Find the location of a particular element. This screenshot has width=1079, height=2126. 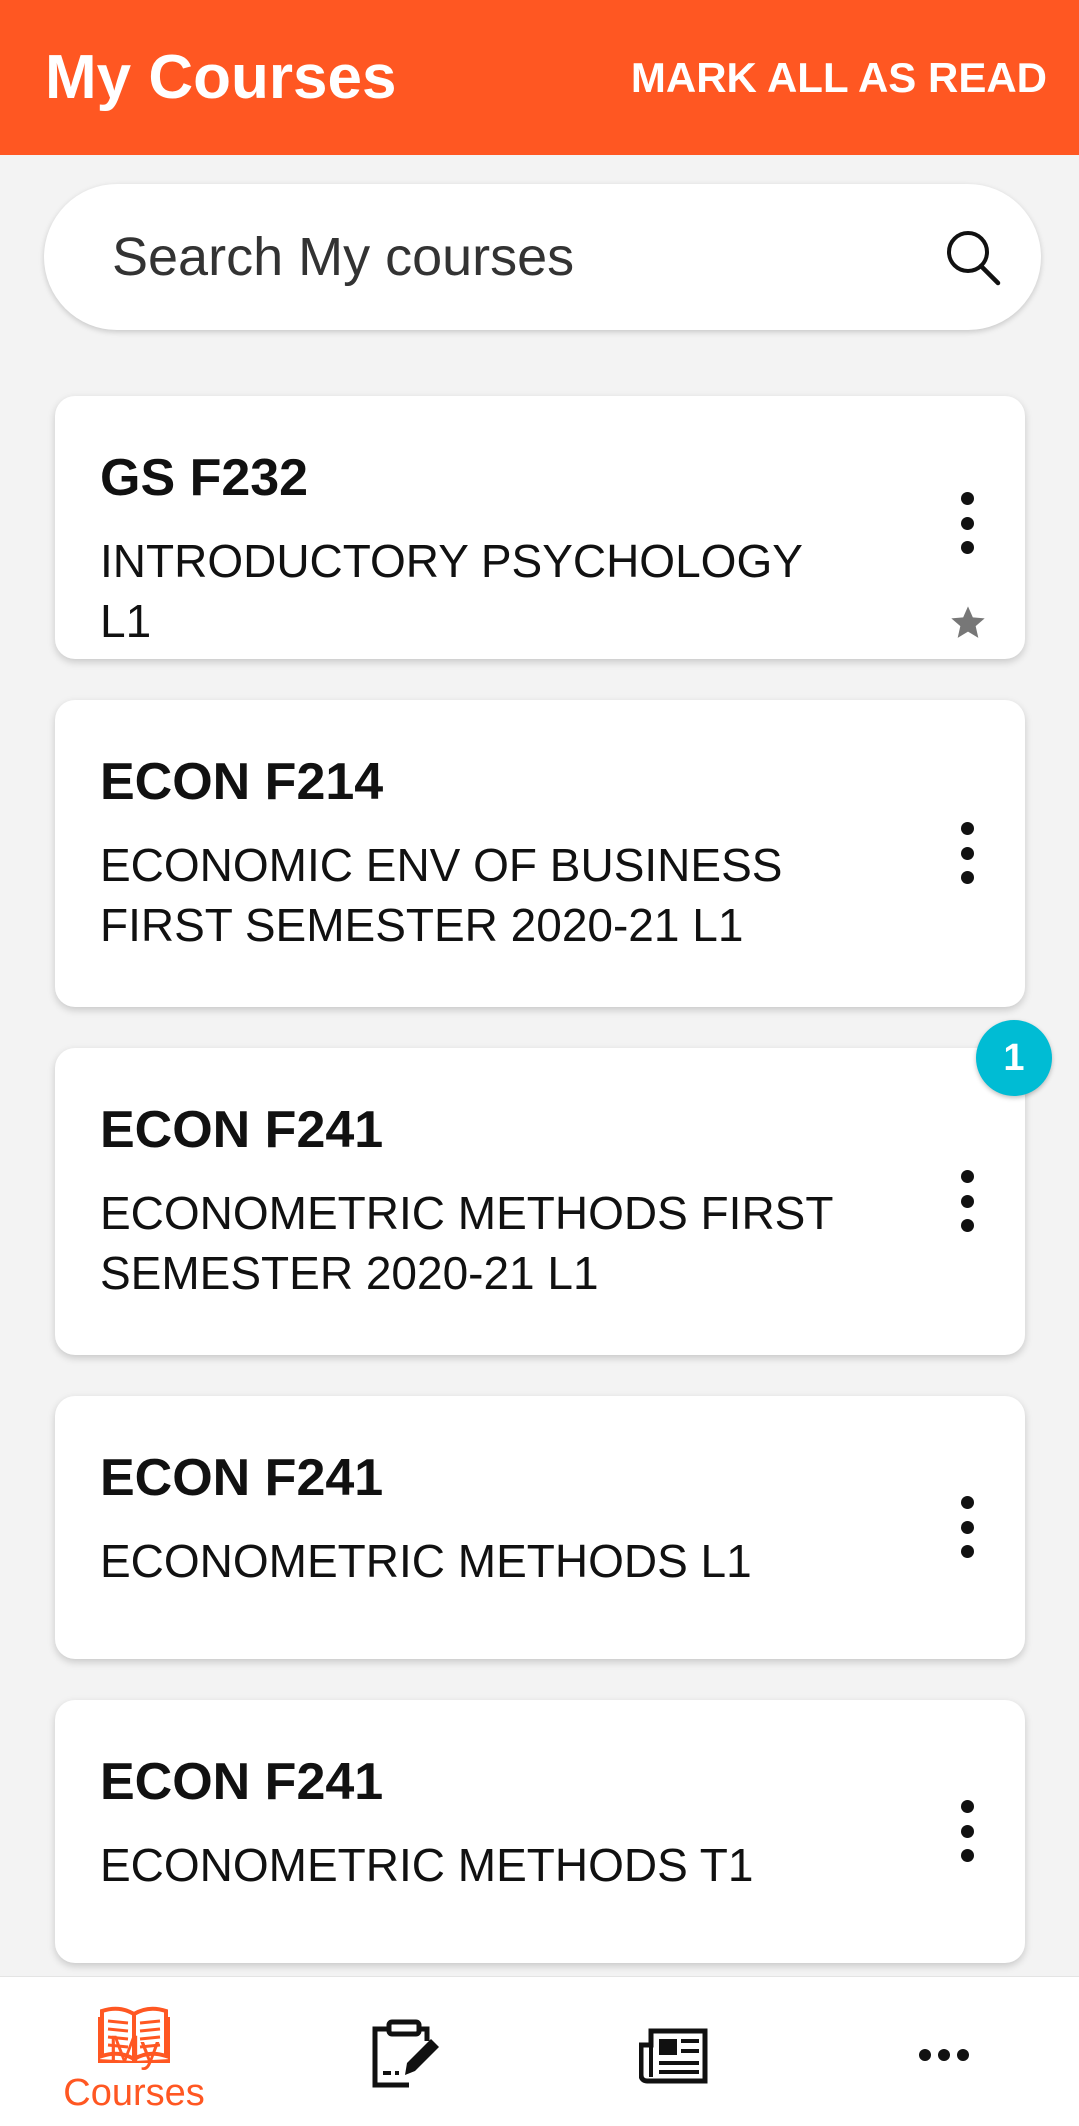

search-icon is located at coordinates (973, 257).